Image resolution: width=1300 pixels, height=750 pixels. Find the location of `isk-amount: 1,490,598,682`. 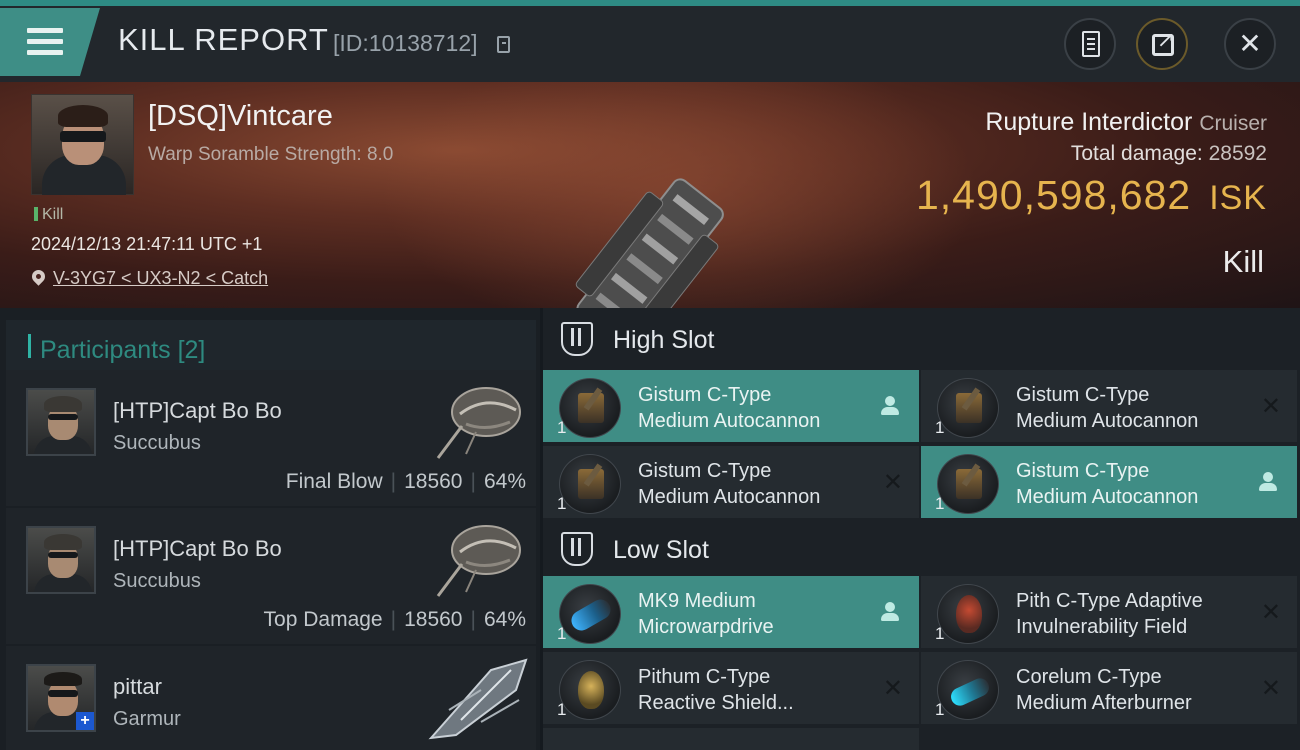

isk-amount: 1,490,598,682 is located at coordinates (1053, 195).